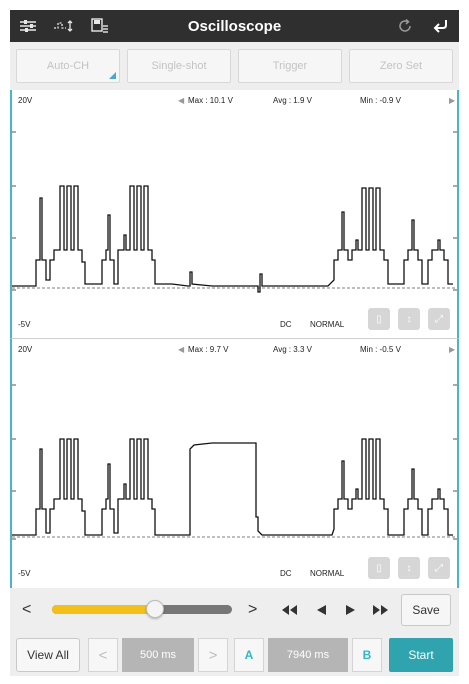  Describe the element at coordinates (286, 324) in the screenshot. I see `channel-1-coupling: DC` at that location.